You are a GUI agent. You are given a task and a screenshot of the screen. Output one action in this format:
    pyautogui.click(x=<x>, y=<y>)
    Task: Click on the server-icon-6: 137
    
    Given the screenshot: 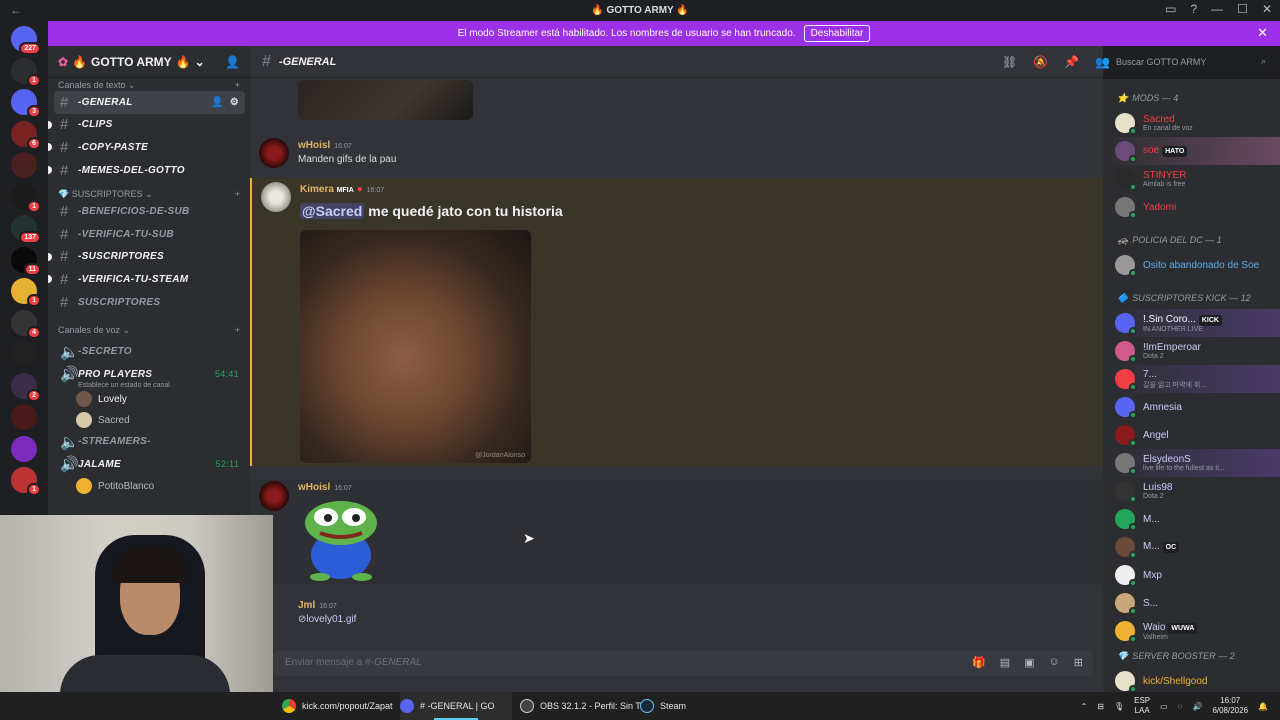 What is the action you would take?
    pyautogui.click(x=26, y=229)
    